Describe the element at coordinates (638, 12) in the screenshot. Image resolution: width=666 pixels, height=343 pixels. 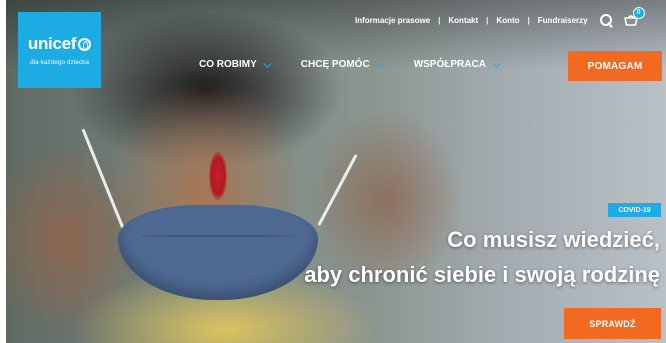
I see `basket-count-badge: 0` at that location.